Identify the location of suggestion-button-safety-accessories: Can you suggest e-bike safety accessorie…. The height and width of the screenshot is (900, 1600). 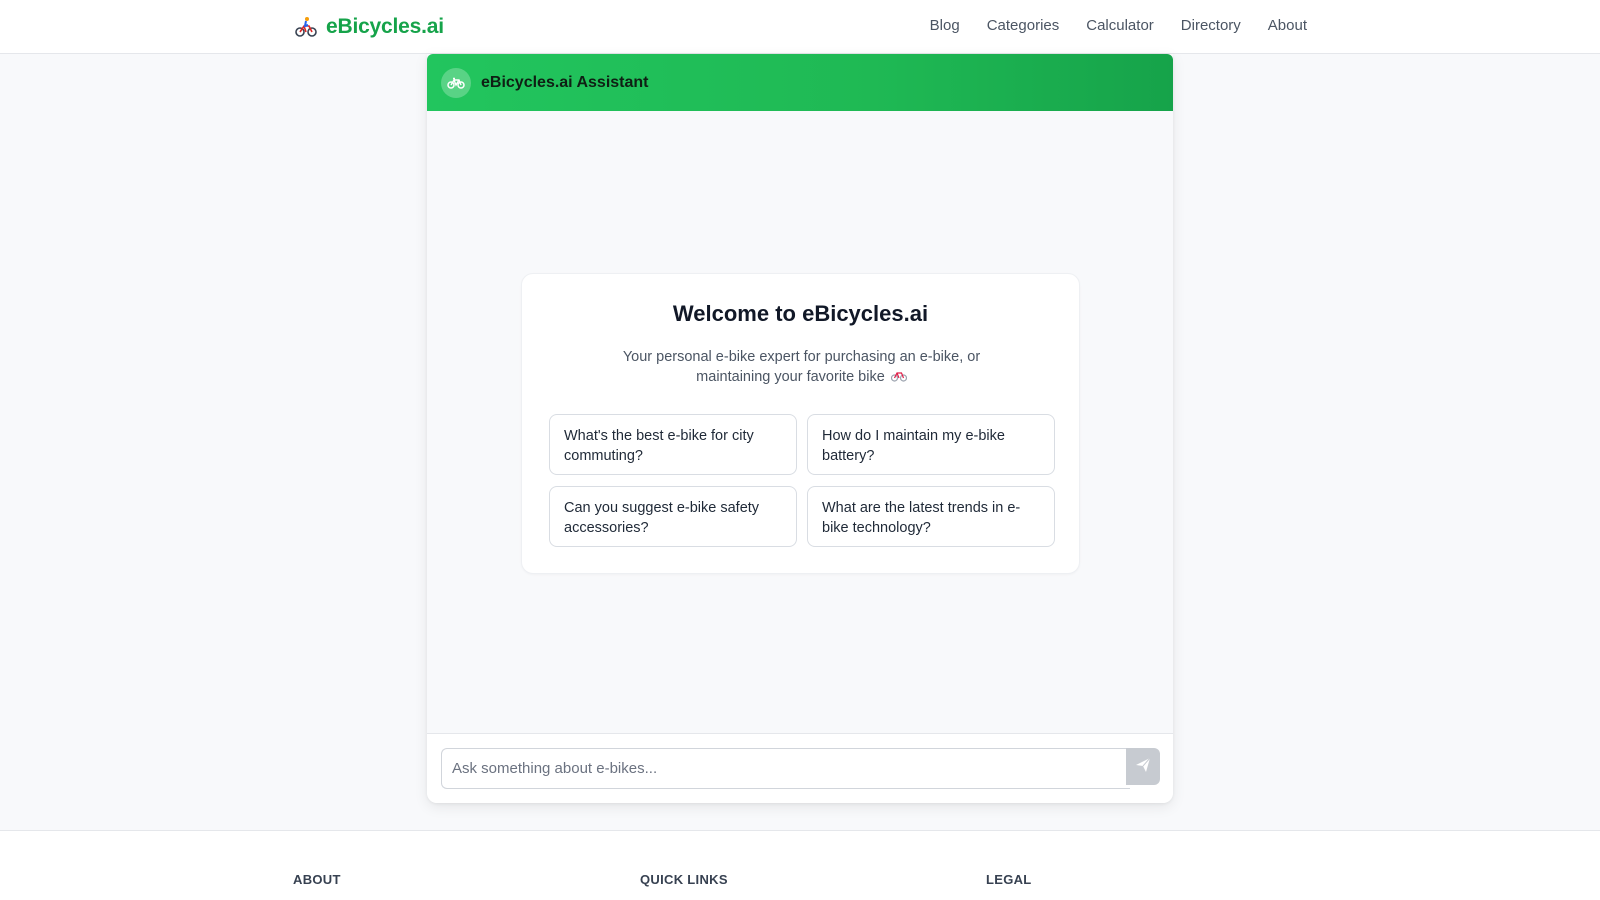
(673, 516).